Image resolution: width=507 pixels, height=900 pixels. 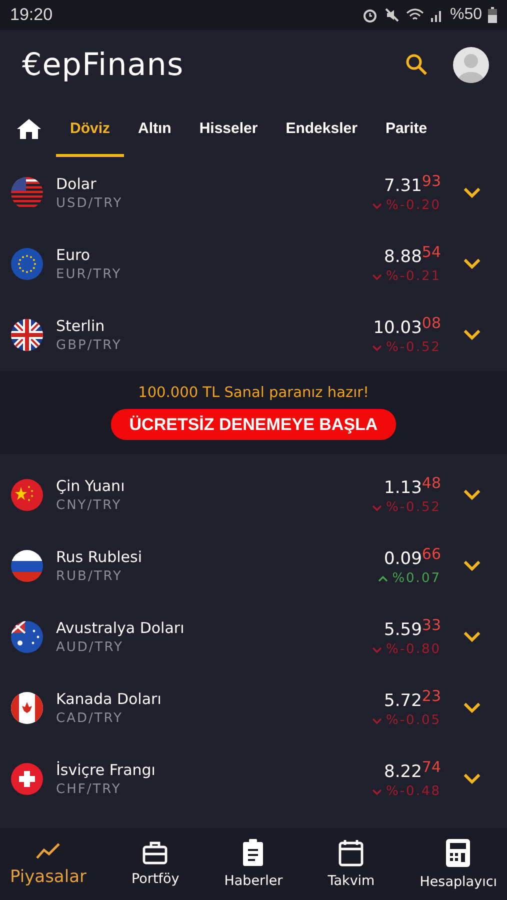 I want to click on category-tab: Döviz, so click(x=90, y=128).